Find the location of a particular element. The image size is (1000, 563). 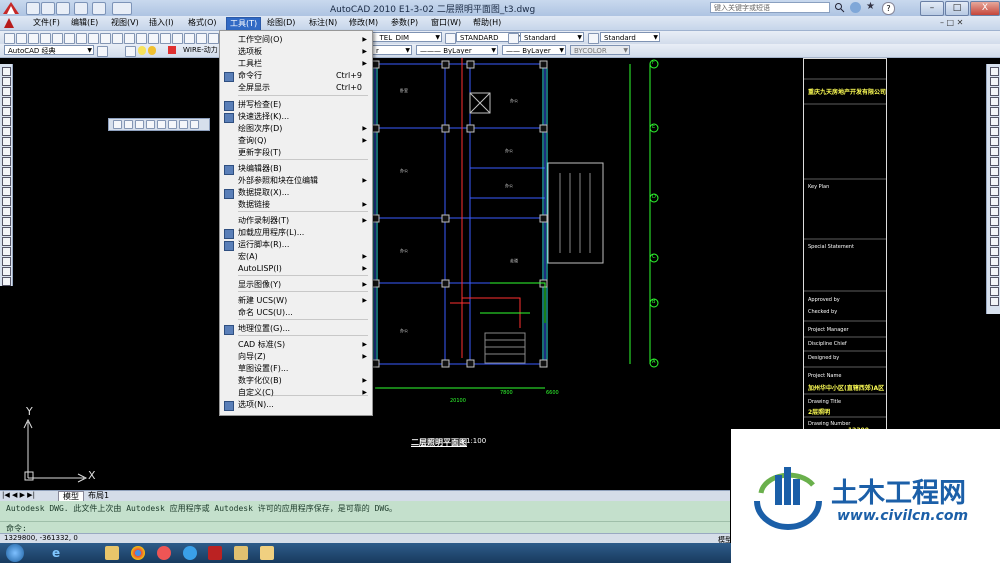

menu-item-1: 编辑(E) is located at coordinates (84, 23).